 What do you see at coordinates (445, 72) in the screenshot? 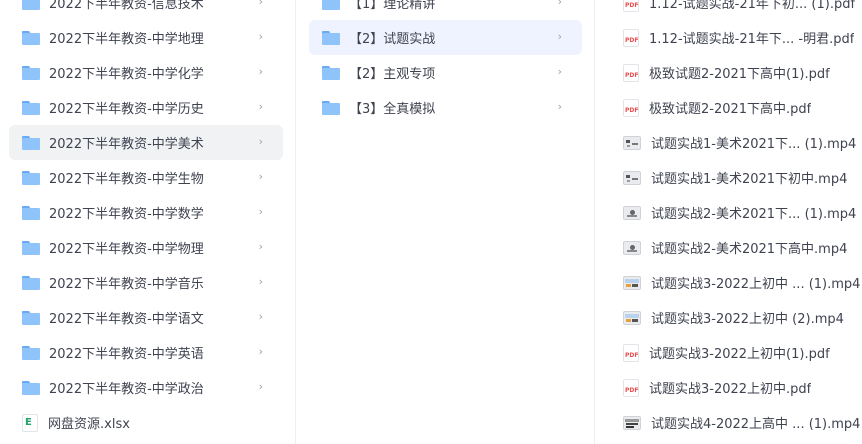
I see `folder-item-subjective: 【2】主观专项 ›` at bounding box center [445, 72].